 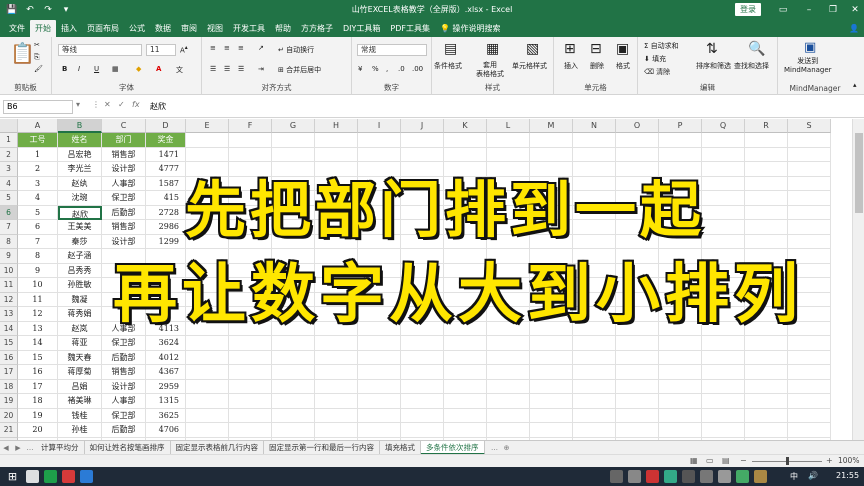 What do you see at coordinates (529, 66) in the screenshot?
I see `cell-styles-button: 单元格样式` at bounding box center [529, 66].